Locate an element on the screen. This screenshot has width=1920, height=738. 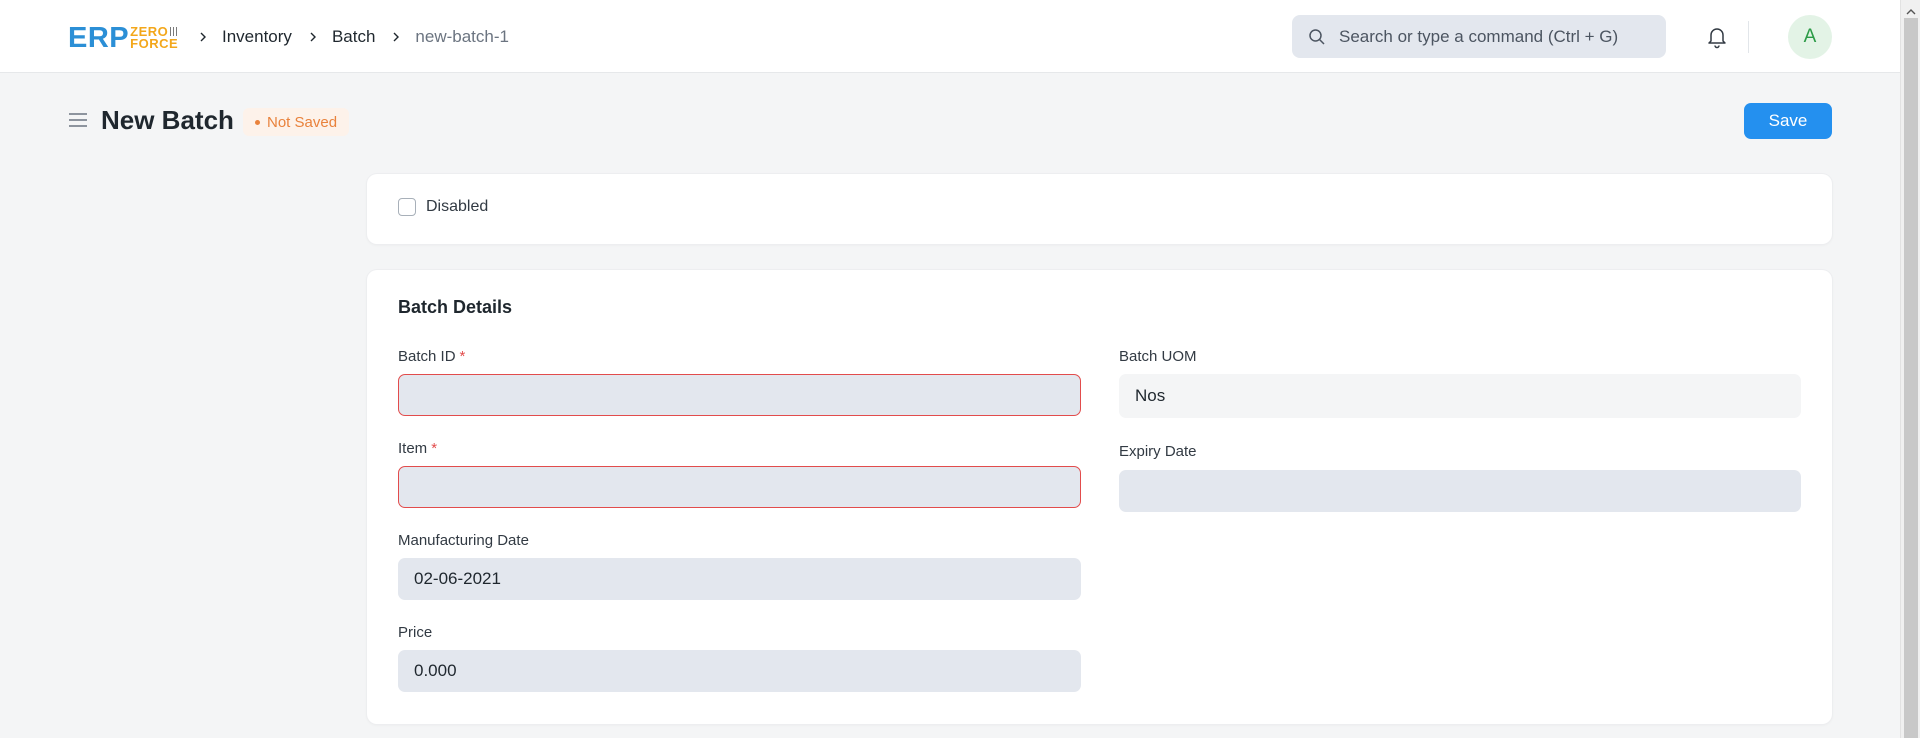
section-title: Batch Details is located at coordinates (455, 307).